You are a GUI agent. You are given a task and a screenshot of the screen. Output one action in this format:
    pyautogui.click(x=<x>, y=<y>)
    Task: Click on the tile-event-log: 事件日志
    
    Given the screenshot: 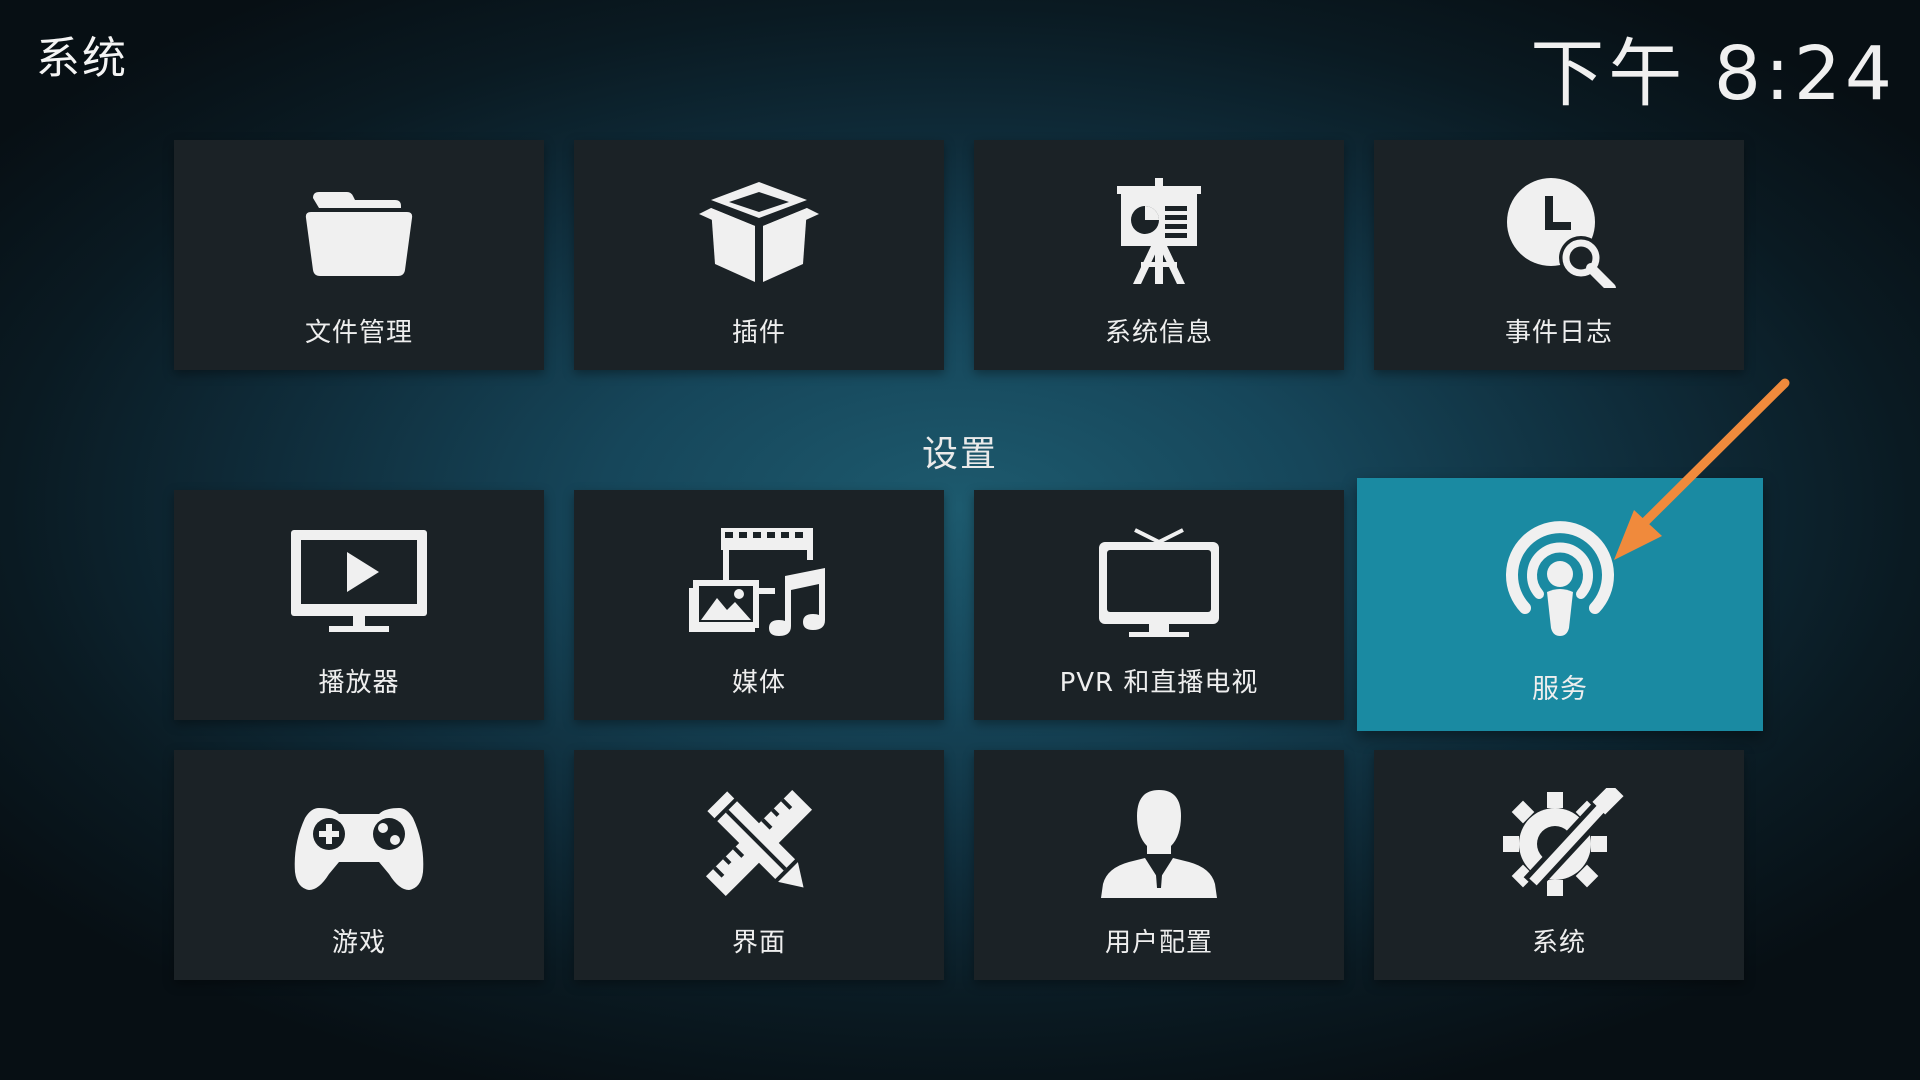 What is the action you would take?
    pyautogui.click(x=1559, y=255)
    